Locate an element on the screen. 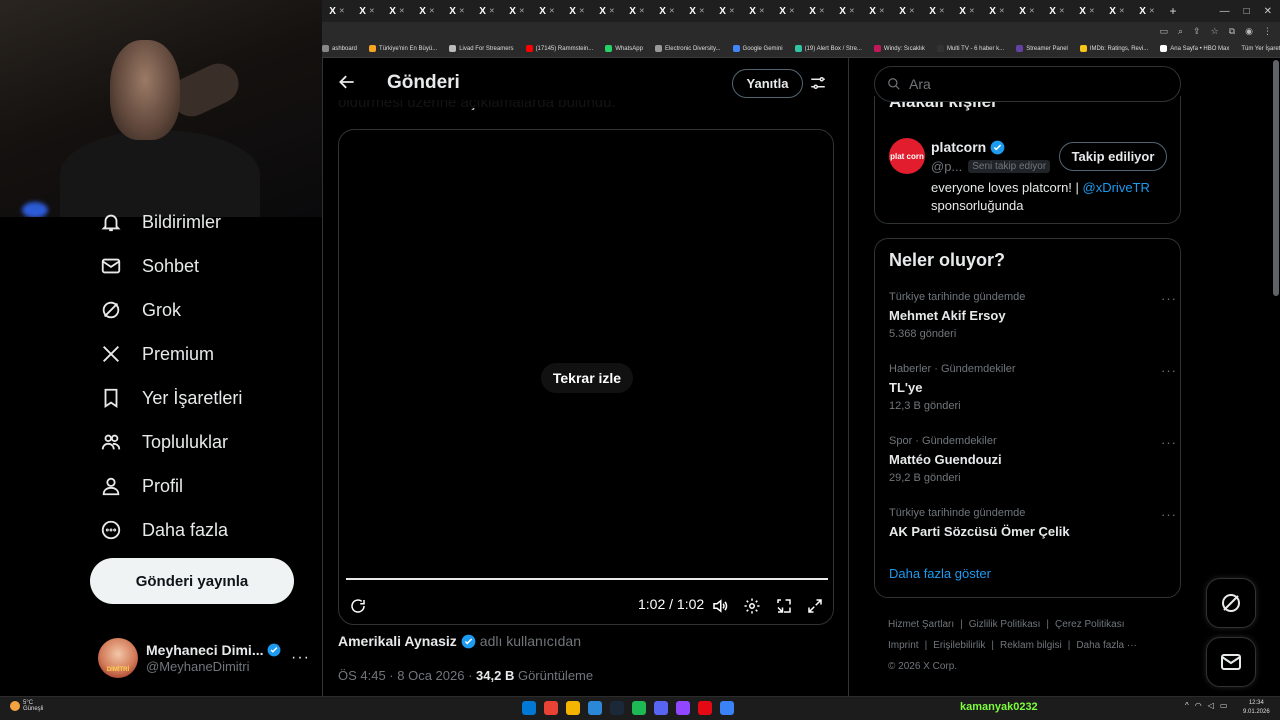  picture-in-picture-icon is located at coordinates (784, 606).